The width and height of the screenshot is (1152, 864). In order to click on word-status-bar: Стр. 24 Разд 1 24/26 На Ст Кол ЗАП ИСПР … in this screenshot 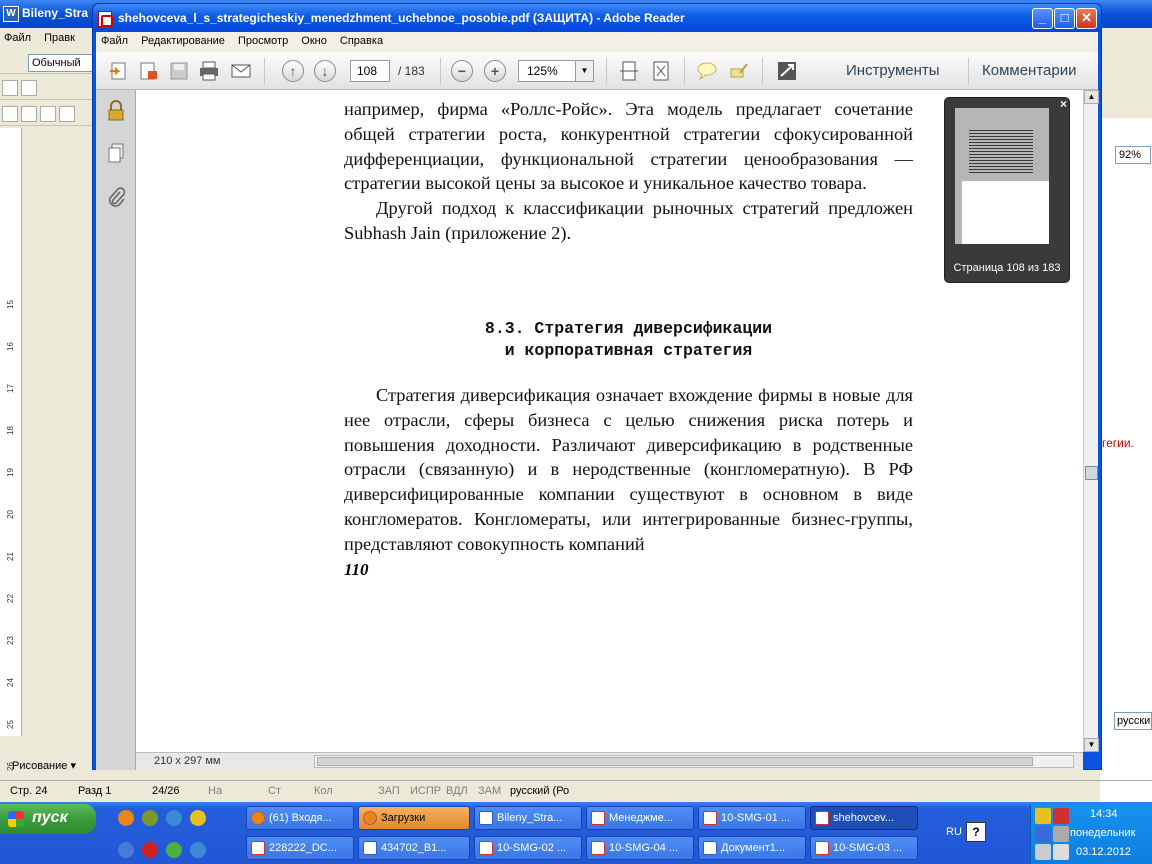, I will do `click(576, 791)`.